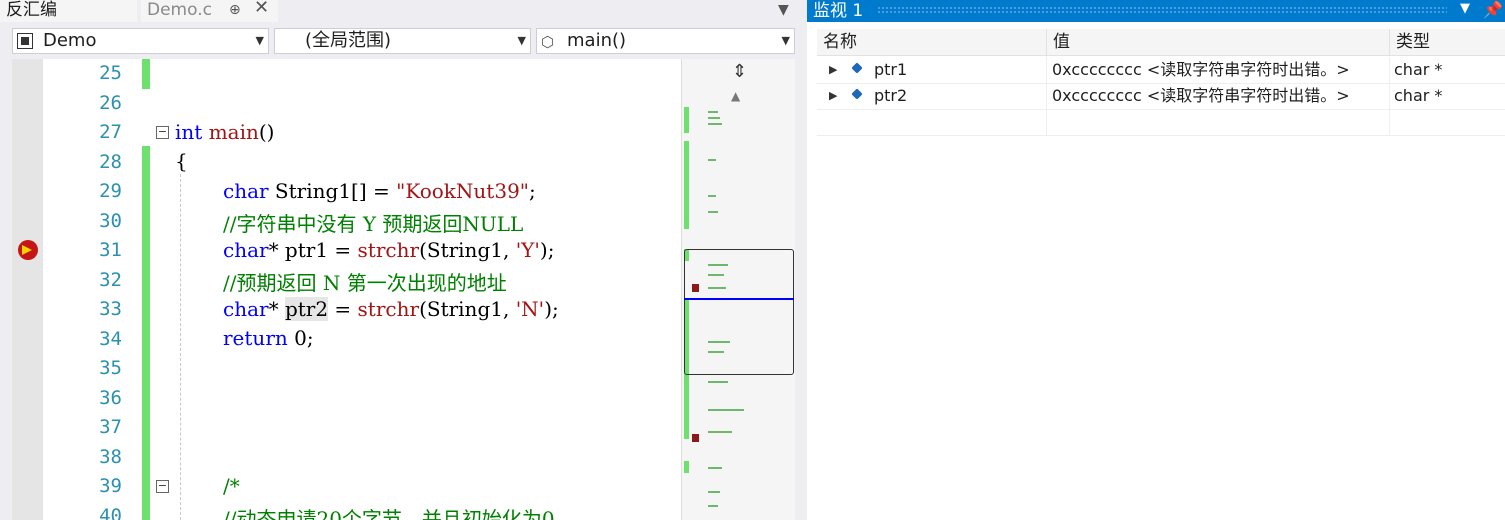 The height and width of the screenshot is (520, 1505). Describe the element at coordinates (313, 250) in the screenshot. I see `code-text: * ptr1 =` at that location.